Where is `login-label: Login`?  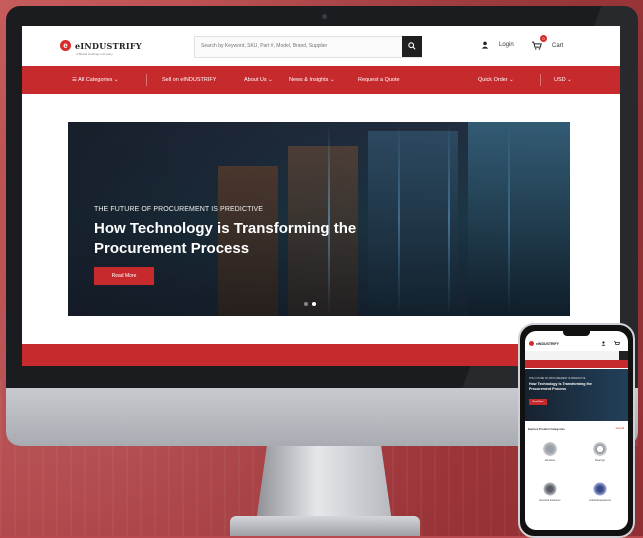
login-label: Login is located at coordinates (506, 45).